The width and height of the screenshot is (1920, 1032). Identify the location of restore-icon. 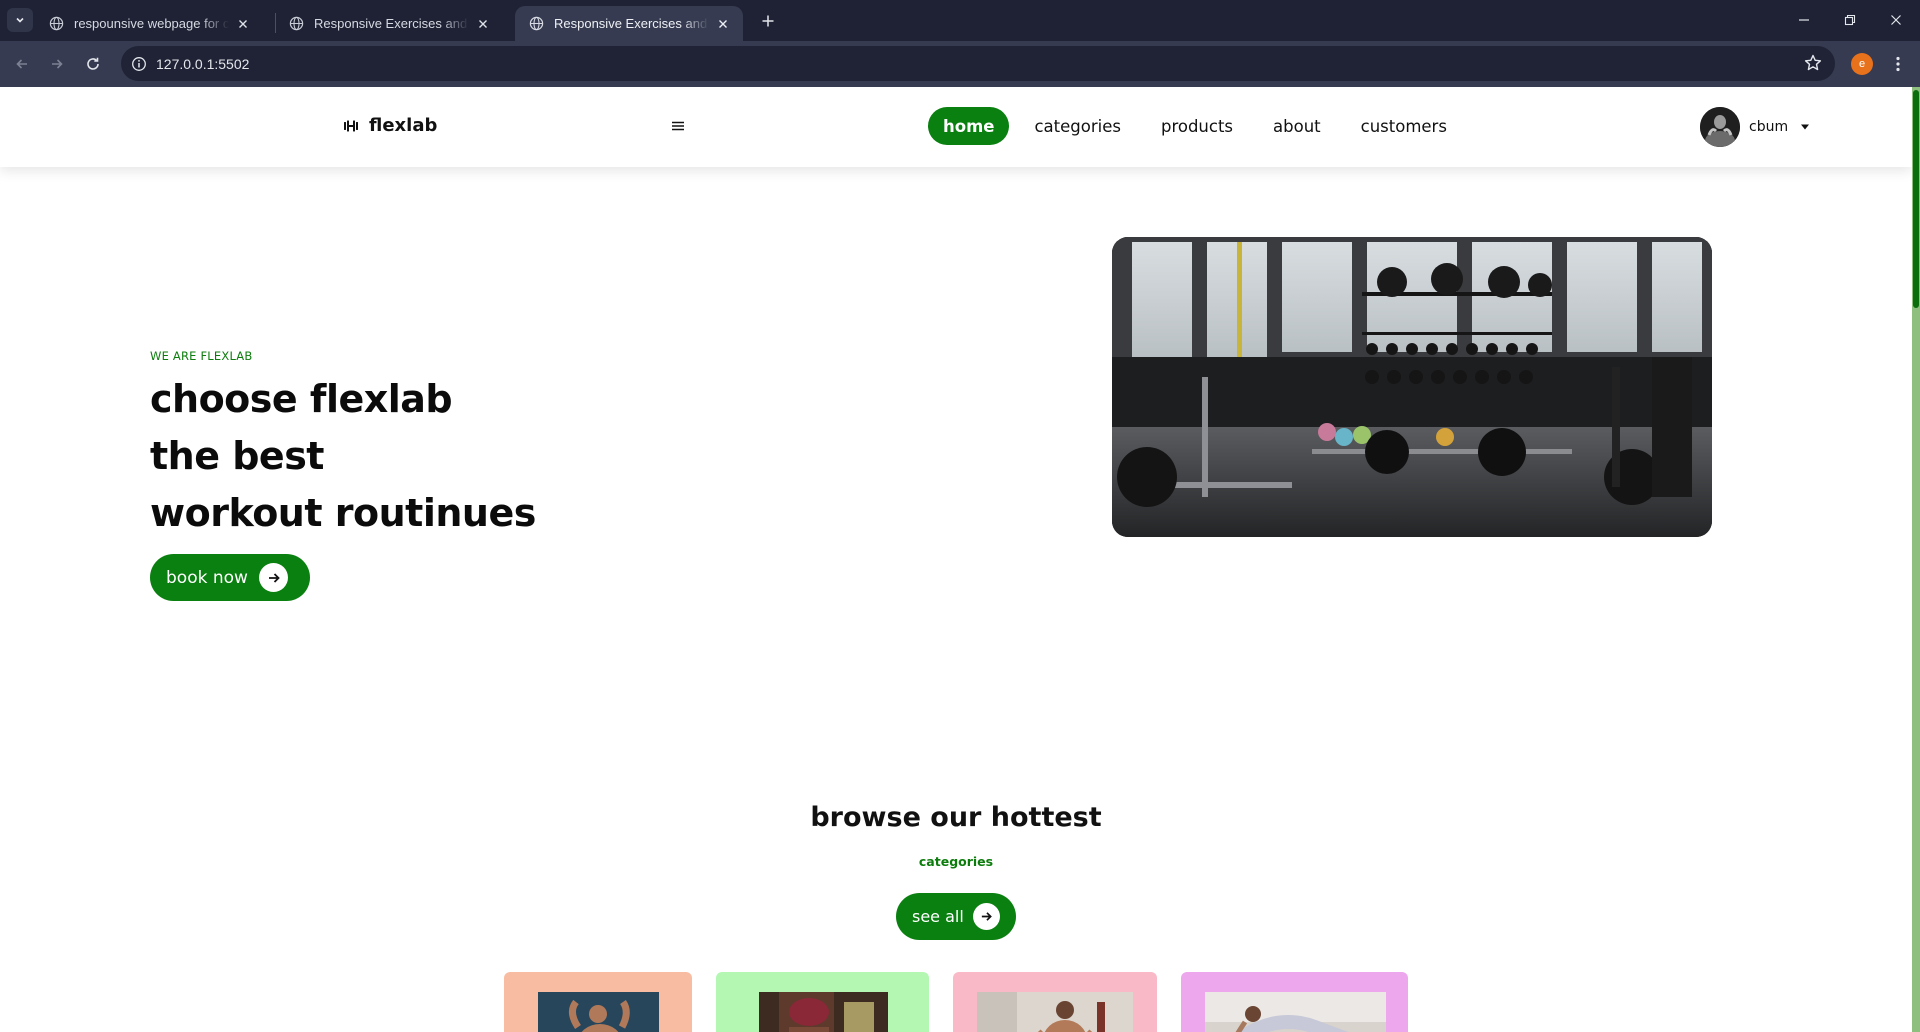
(1850, 20).